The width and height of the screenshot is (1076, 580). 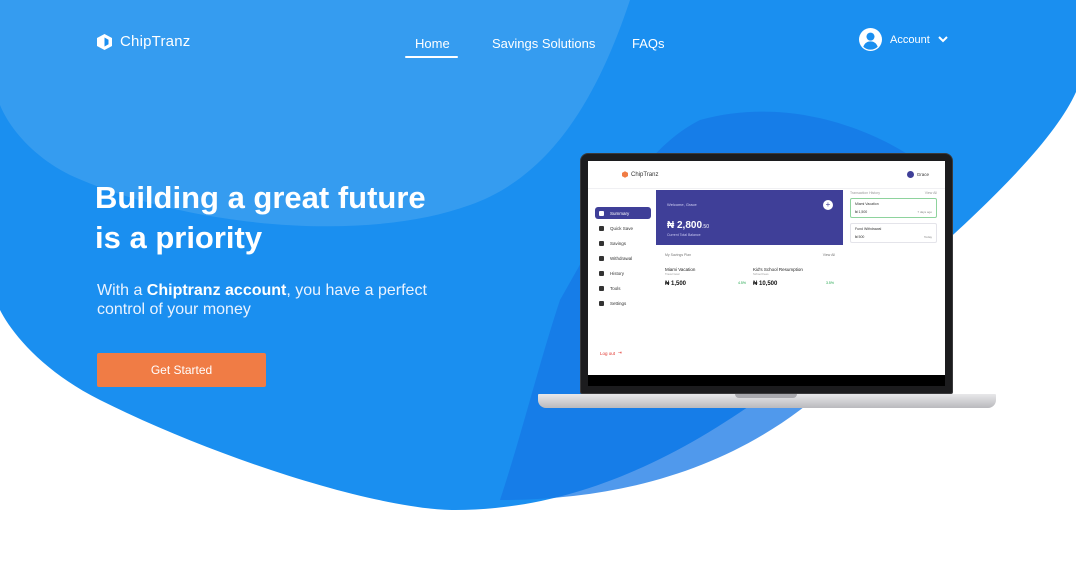 What do you see at coordinates (828, 205) in the screenshot?
I see `plus-icon: +` at bounding box center [828, 205].